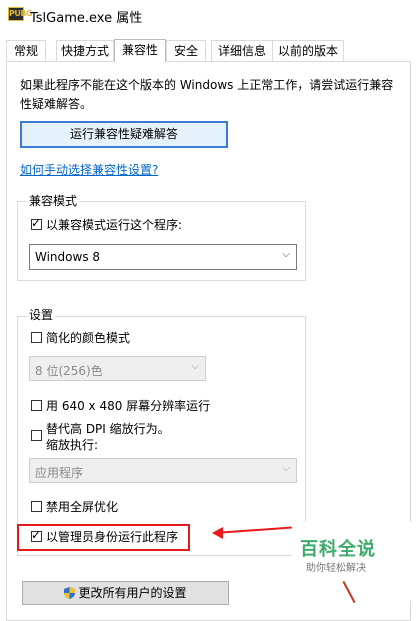 This screenshot has width=417, height=621. I want to click on app-icon: PUBG, so click(20, 14).